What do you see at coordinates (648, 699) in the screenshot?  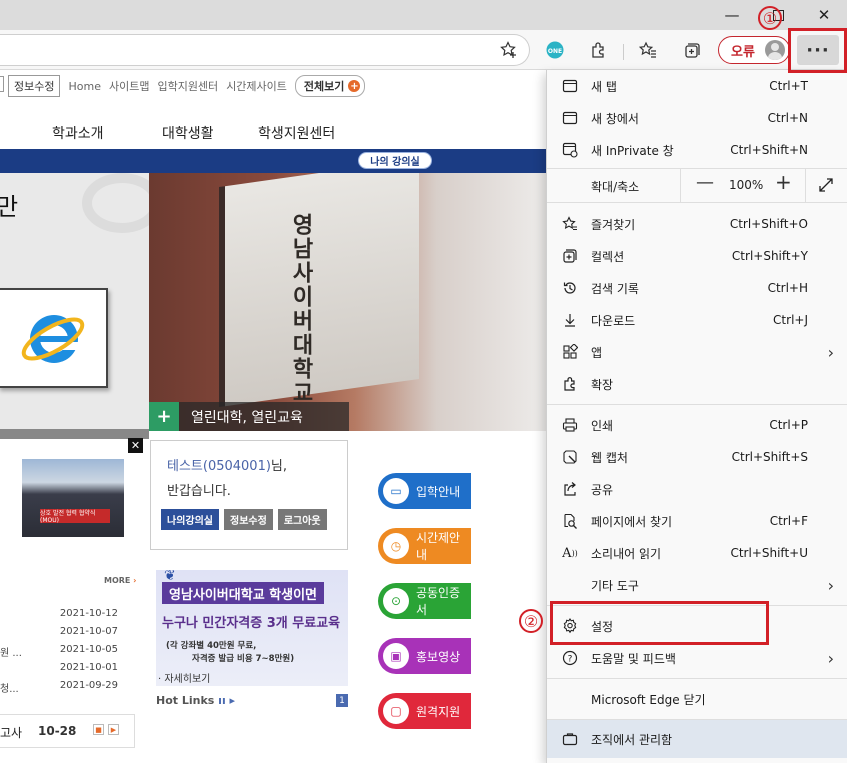 I see `menu-item-label: Microsoft Edge 닫기` at bounding box center [648, 699].